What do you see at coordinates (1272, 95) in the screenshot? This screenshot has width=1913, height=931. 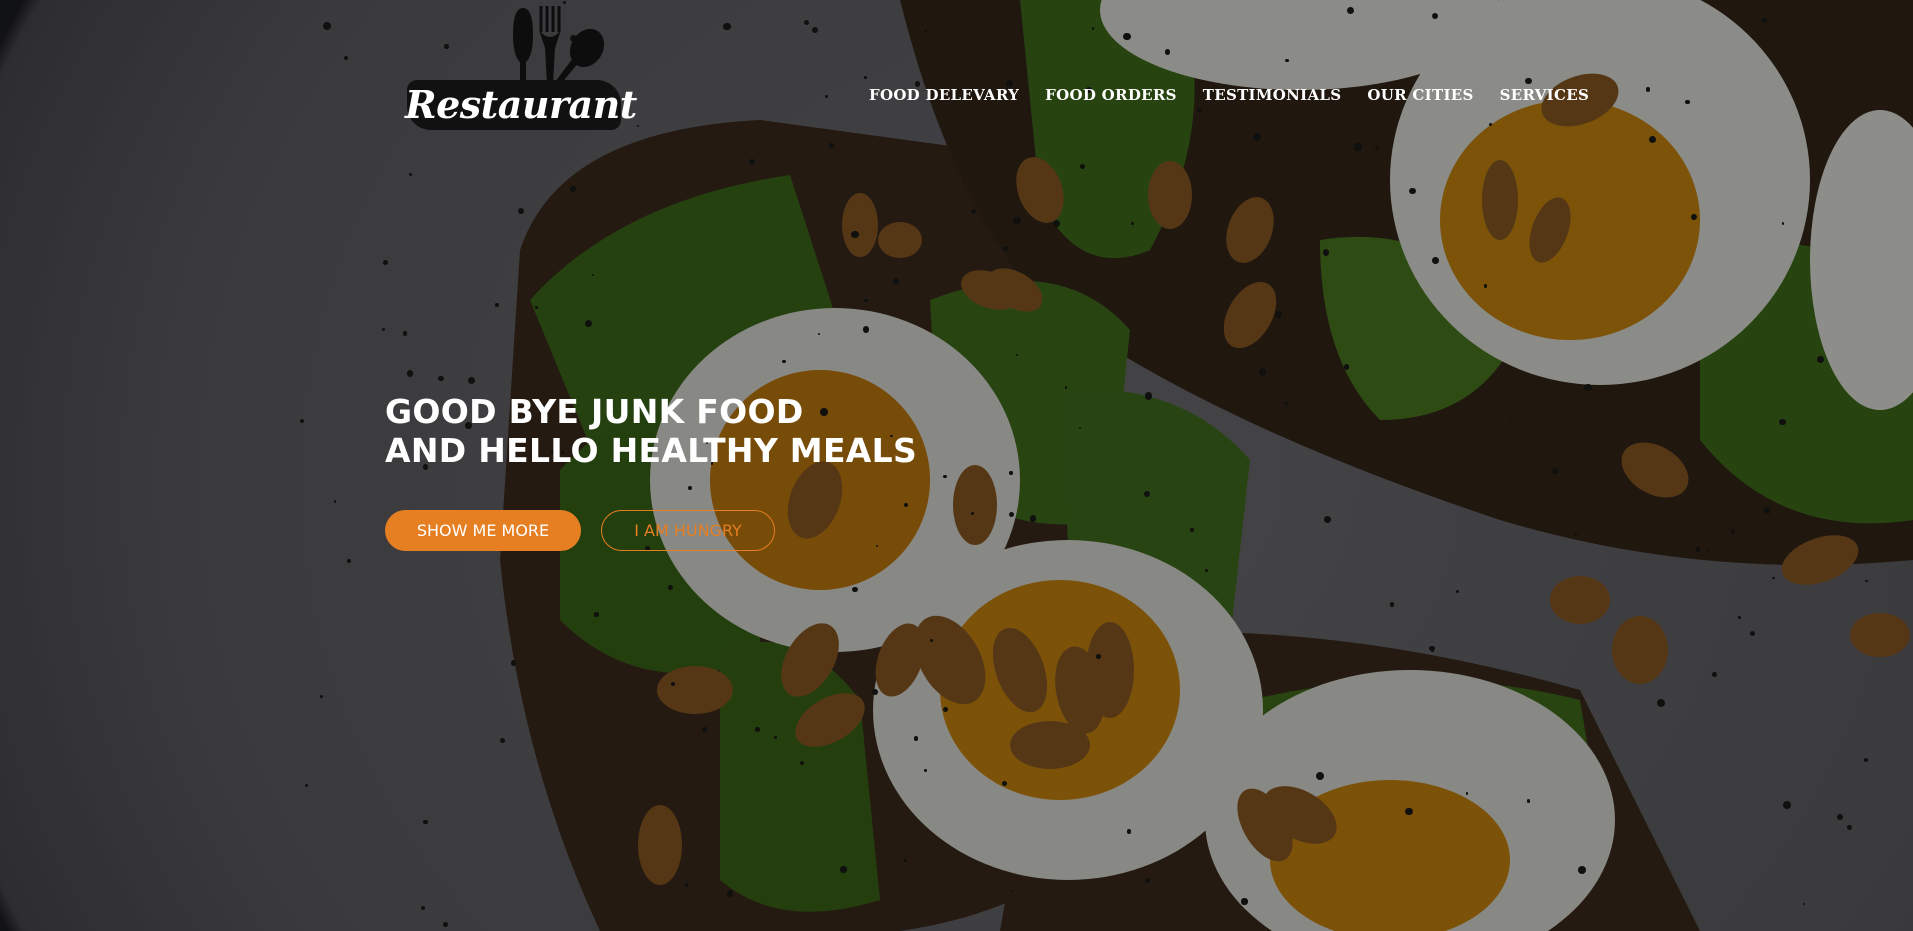 I see `nav-link-testimonials: TESTIMONIALS` at bounding box center [1272, 95].